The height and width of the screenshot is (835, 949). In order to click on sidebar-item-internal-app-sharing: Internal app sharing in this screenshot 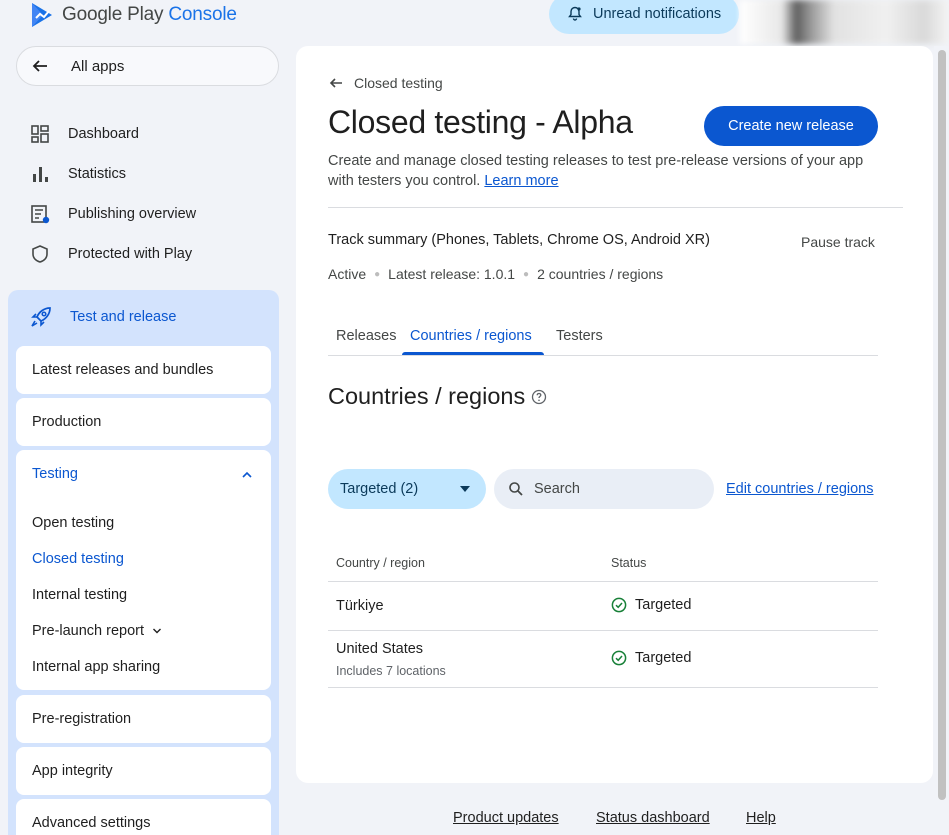, I will do `click(96, 667)`.